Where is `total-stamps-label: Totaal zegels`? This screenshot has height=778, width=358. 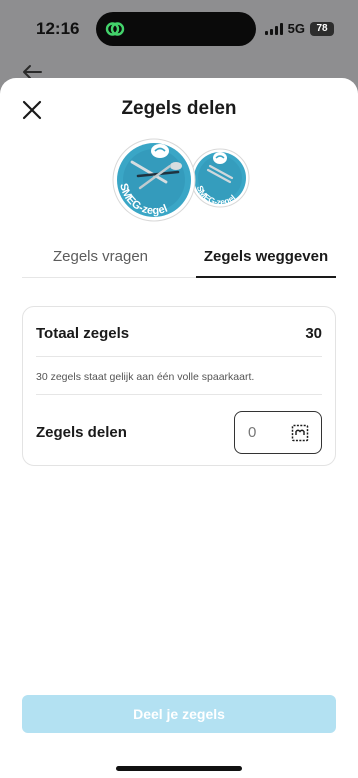 total-stamps-label: Totaal zegels is located at coordinates (83, 333).